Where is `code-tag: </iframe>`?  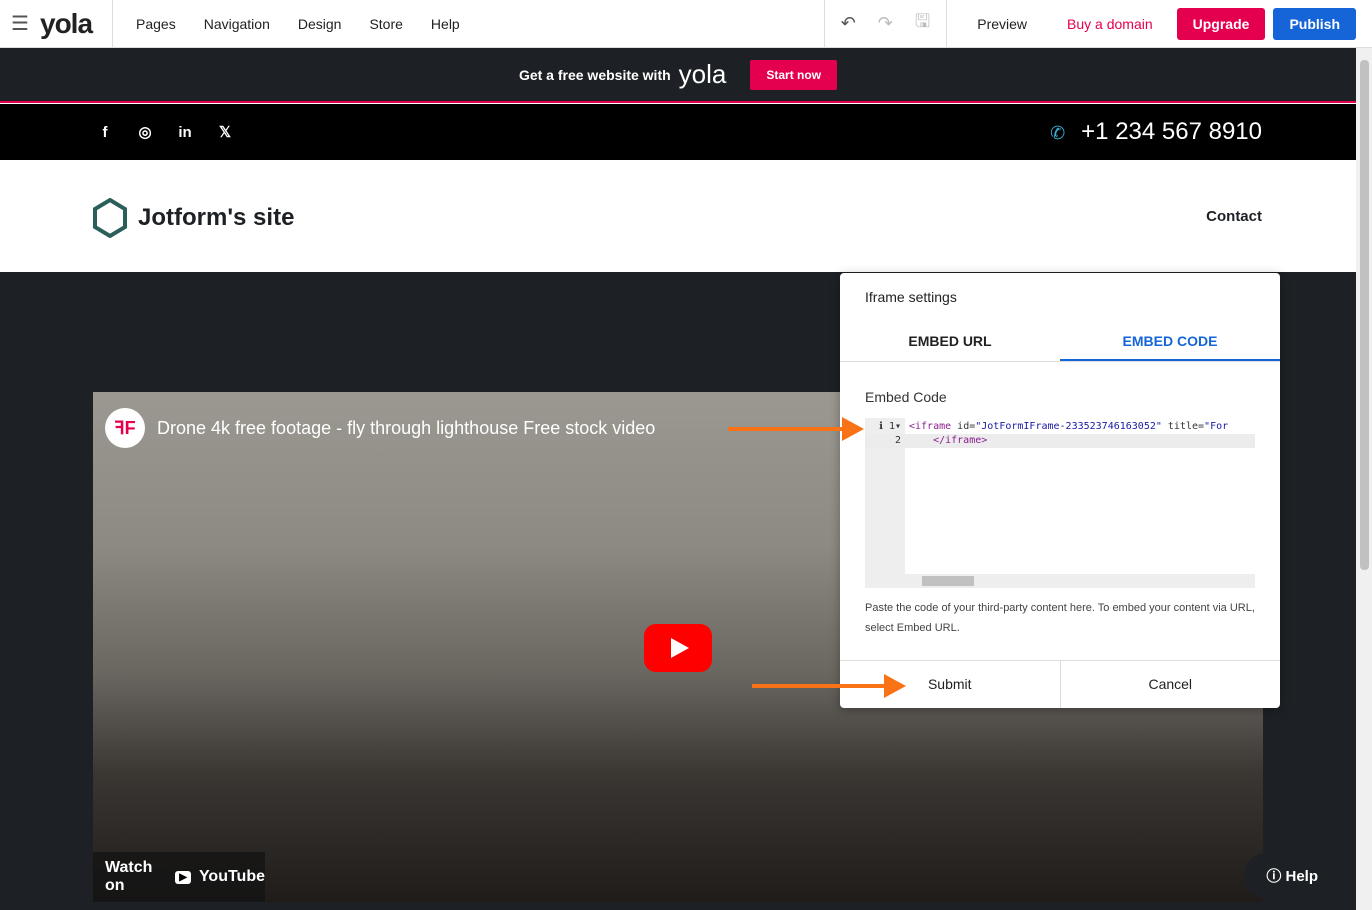 code-tag: </iframe> is located at coordinates (948, 440).